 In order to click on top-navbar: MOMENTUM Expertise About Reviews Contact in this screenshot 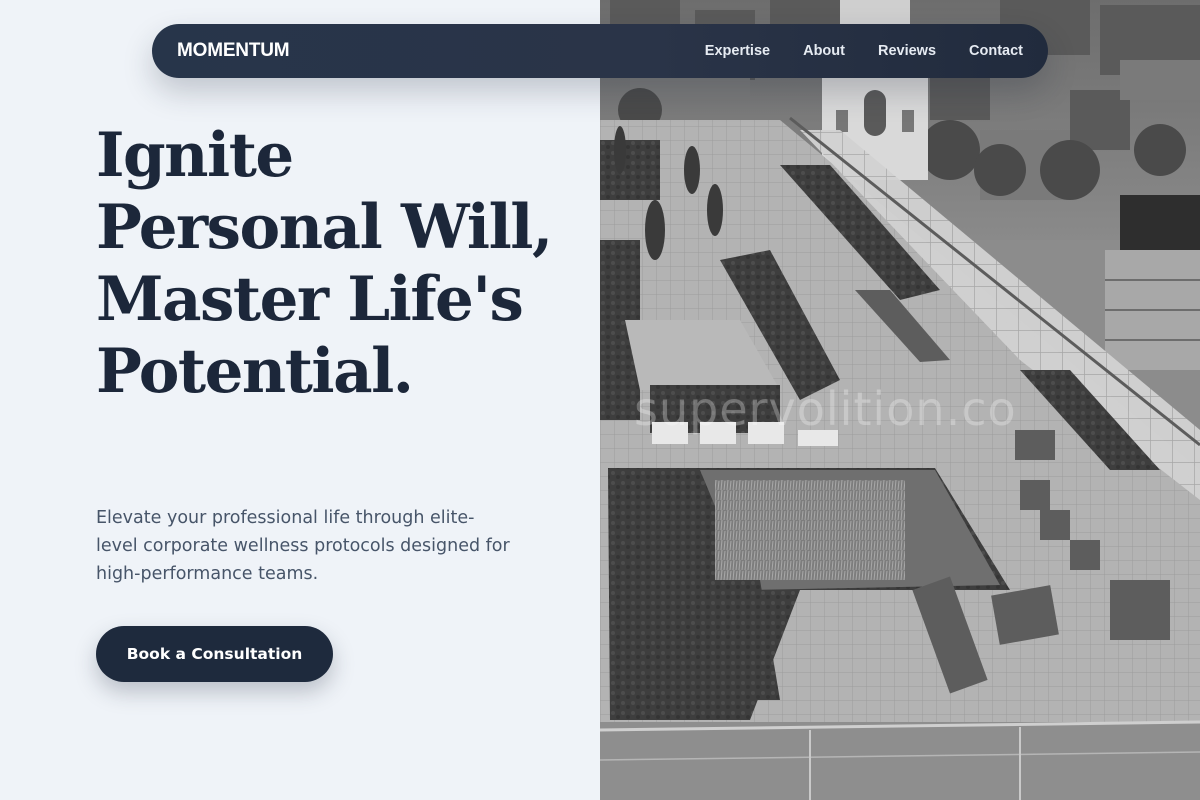, I will do `click(600, 51)`.